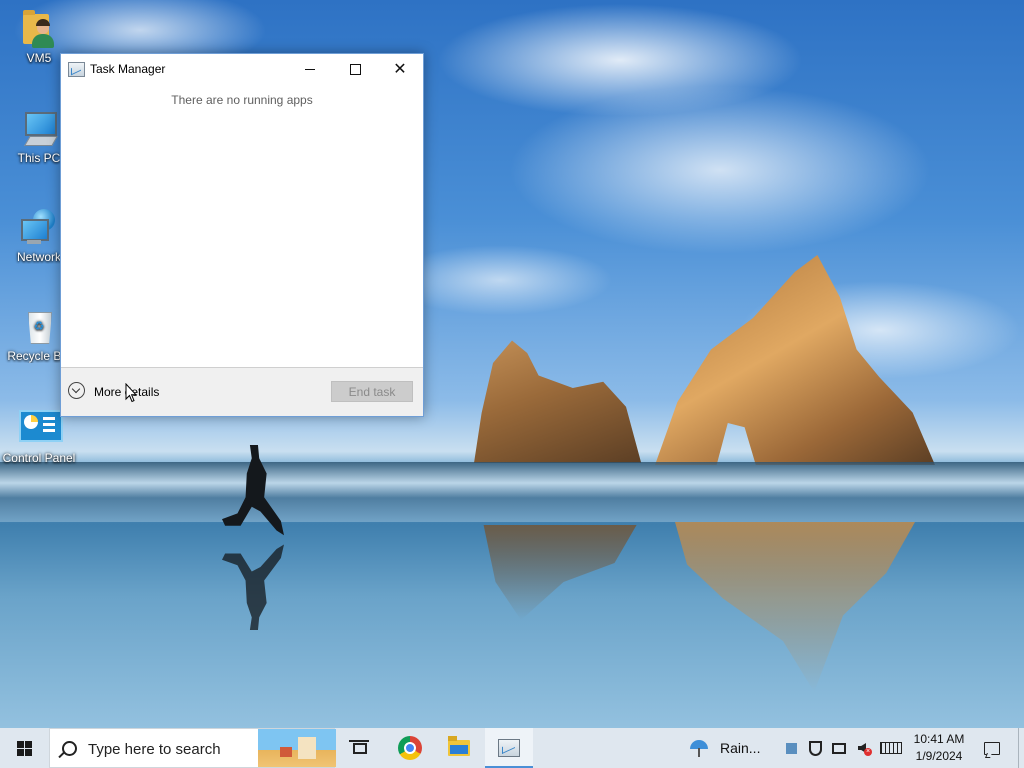 The image size is (1024, 768). I want to click on end-task-button: End task, so click(372, 391).